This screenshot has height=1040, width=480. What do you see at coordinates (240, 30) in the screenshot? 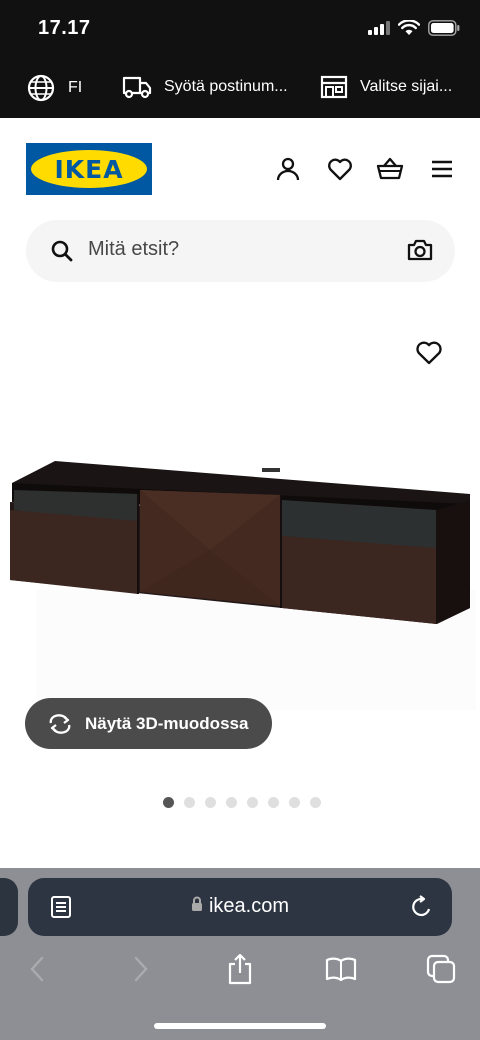
I see `status-bar: 17.17` at bounding box center [240, 30].